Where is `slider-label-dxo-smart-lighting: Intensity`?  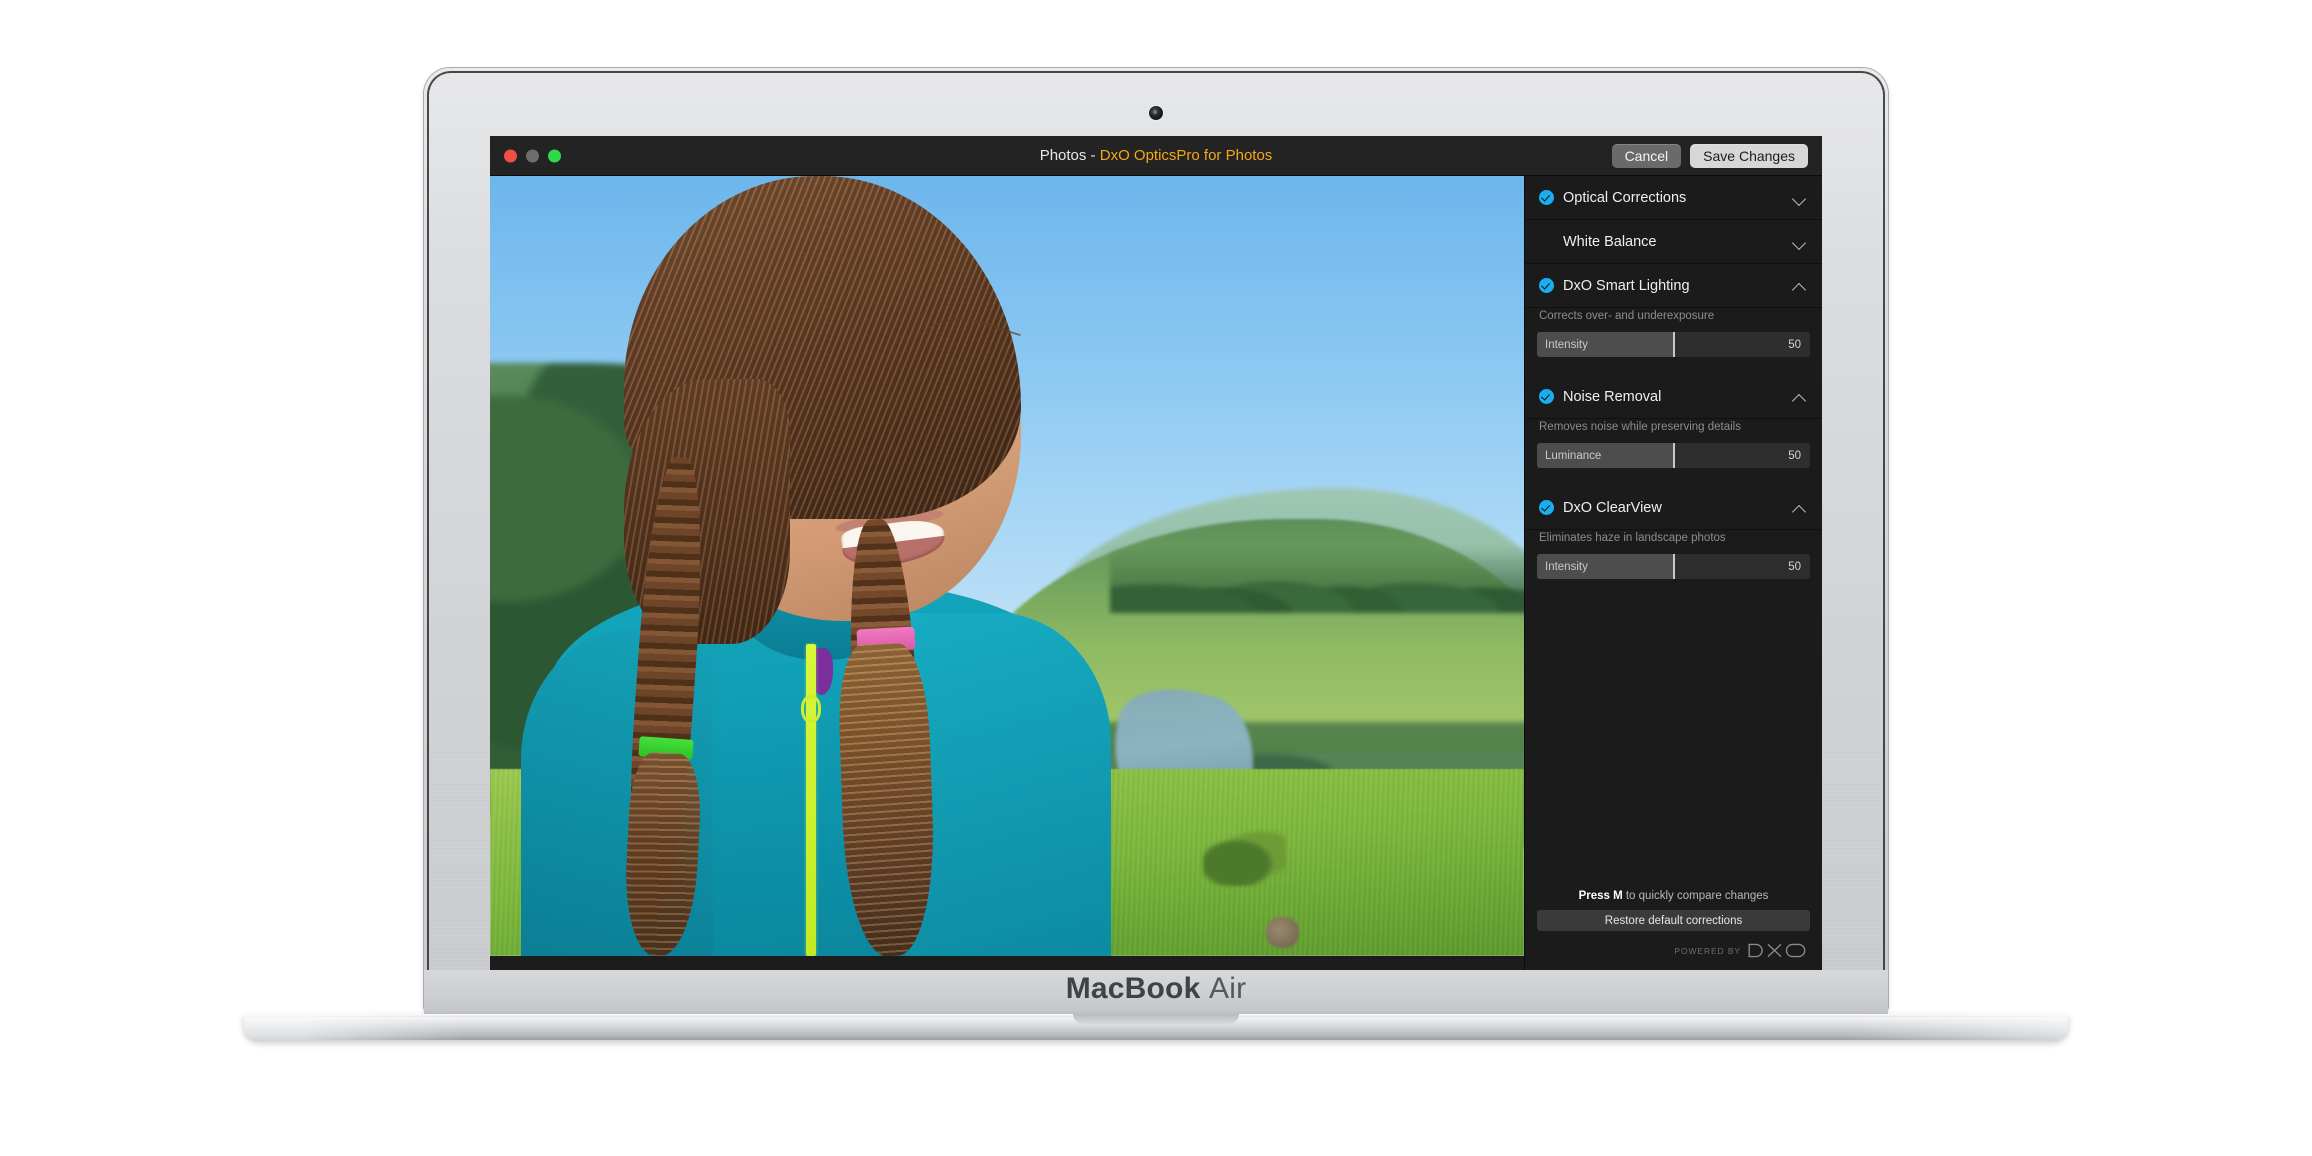
slider-label-dxo-smart-lighting: Intensity is located at coordinates (1566, 344).